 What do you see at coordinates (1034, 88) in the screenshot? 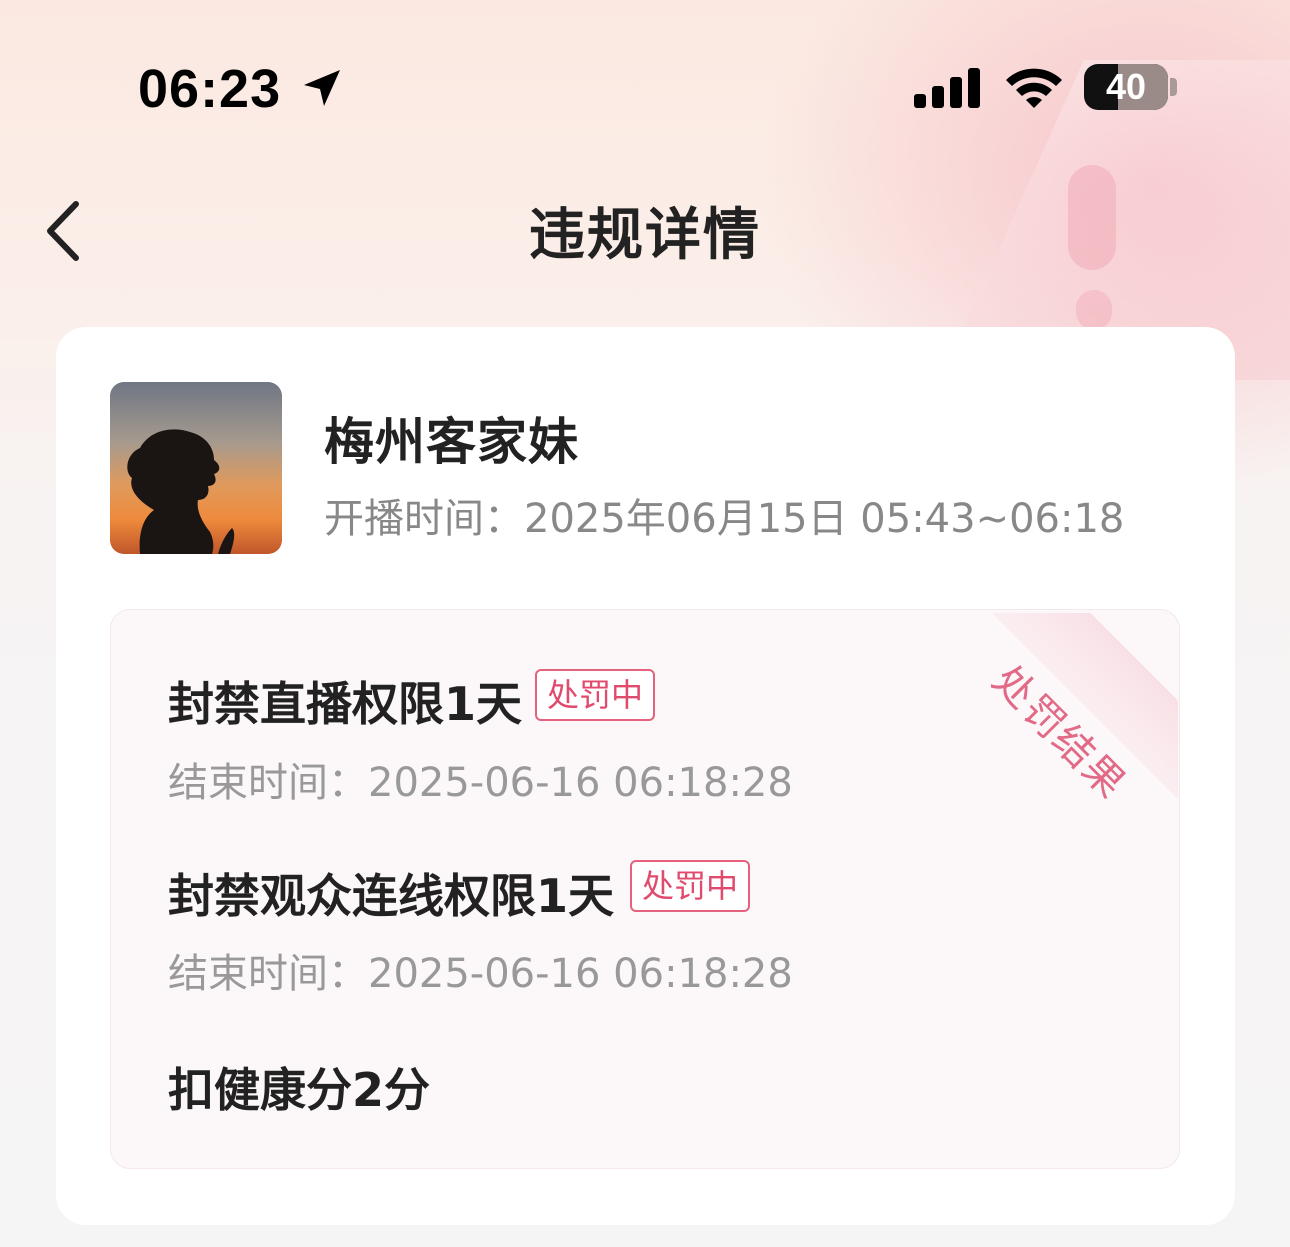
I see `wifi-icon` at bounding box center [1034, 88].